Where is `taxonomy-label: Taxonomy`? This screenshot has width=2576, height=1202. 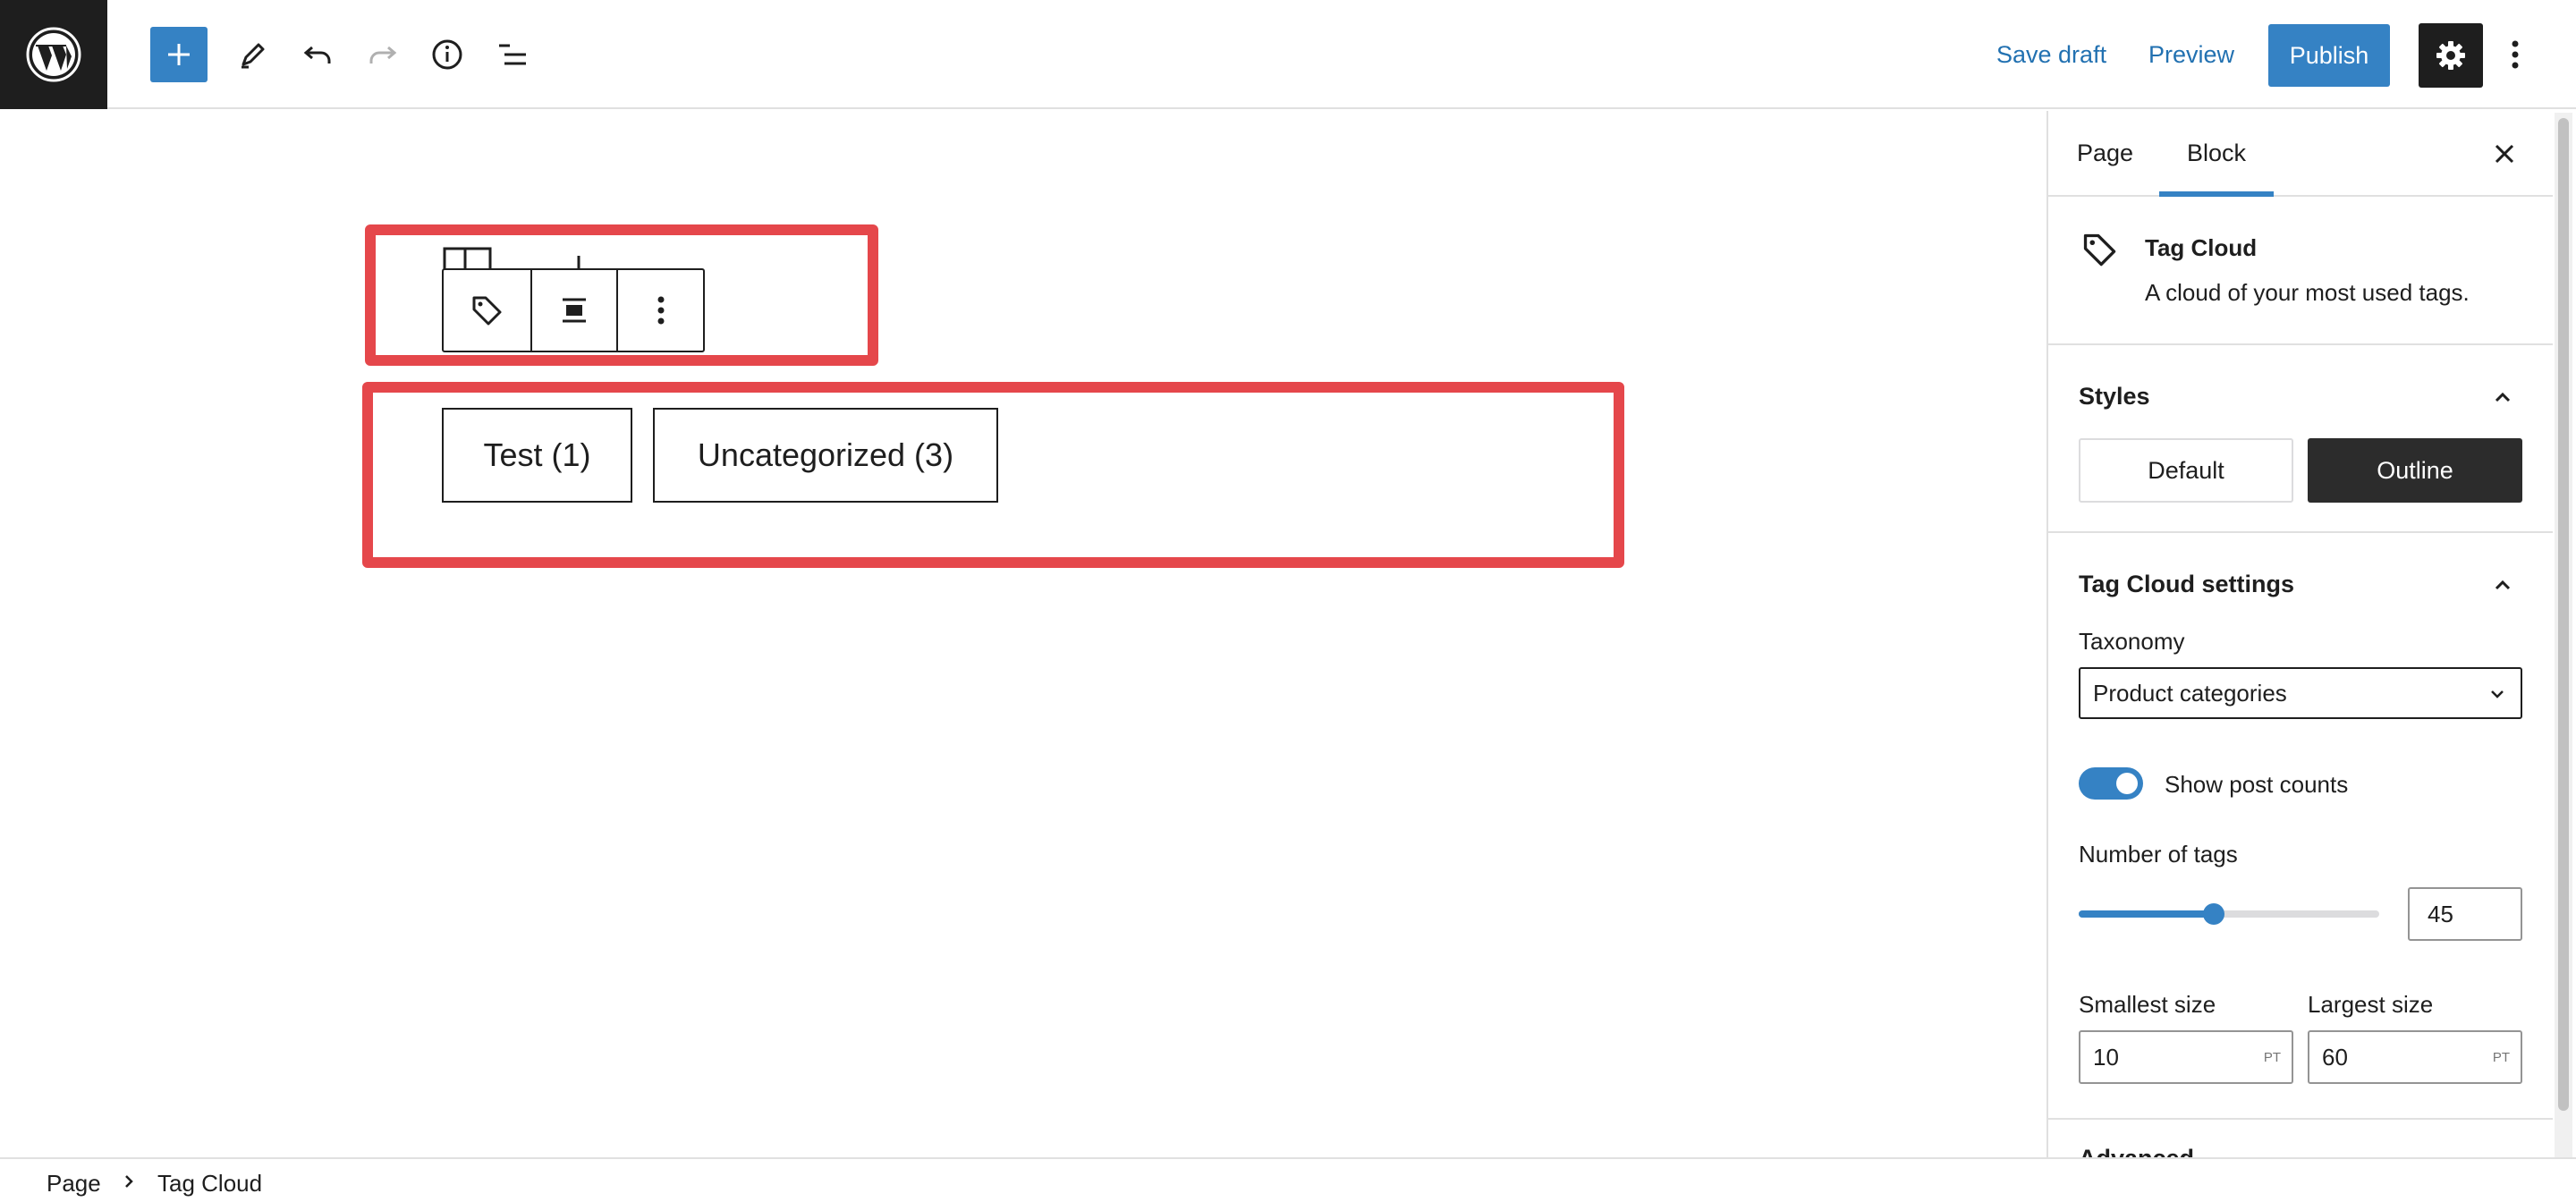
taxonomy-label: Taxonomy is located at coordinates (2132, 641).